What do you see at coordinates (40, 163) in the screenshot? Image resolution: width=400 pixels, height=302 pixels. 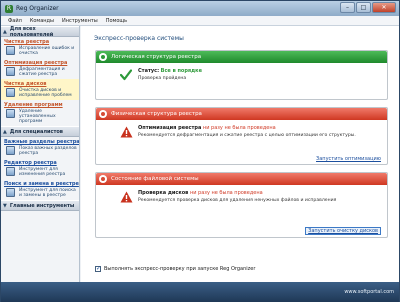 I see `sidebar-link-registry-editor: Редактор реестра` at bounding box center [40, 163].